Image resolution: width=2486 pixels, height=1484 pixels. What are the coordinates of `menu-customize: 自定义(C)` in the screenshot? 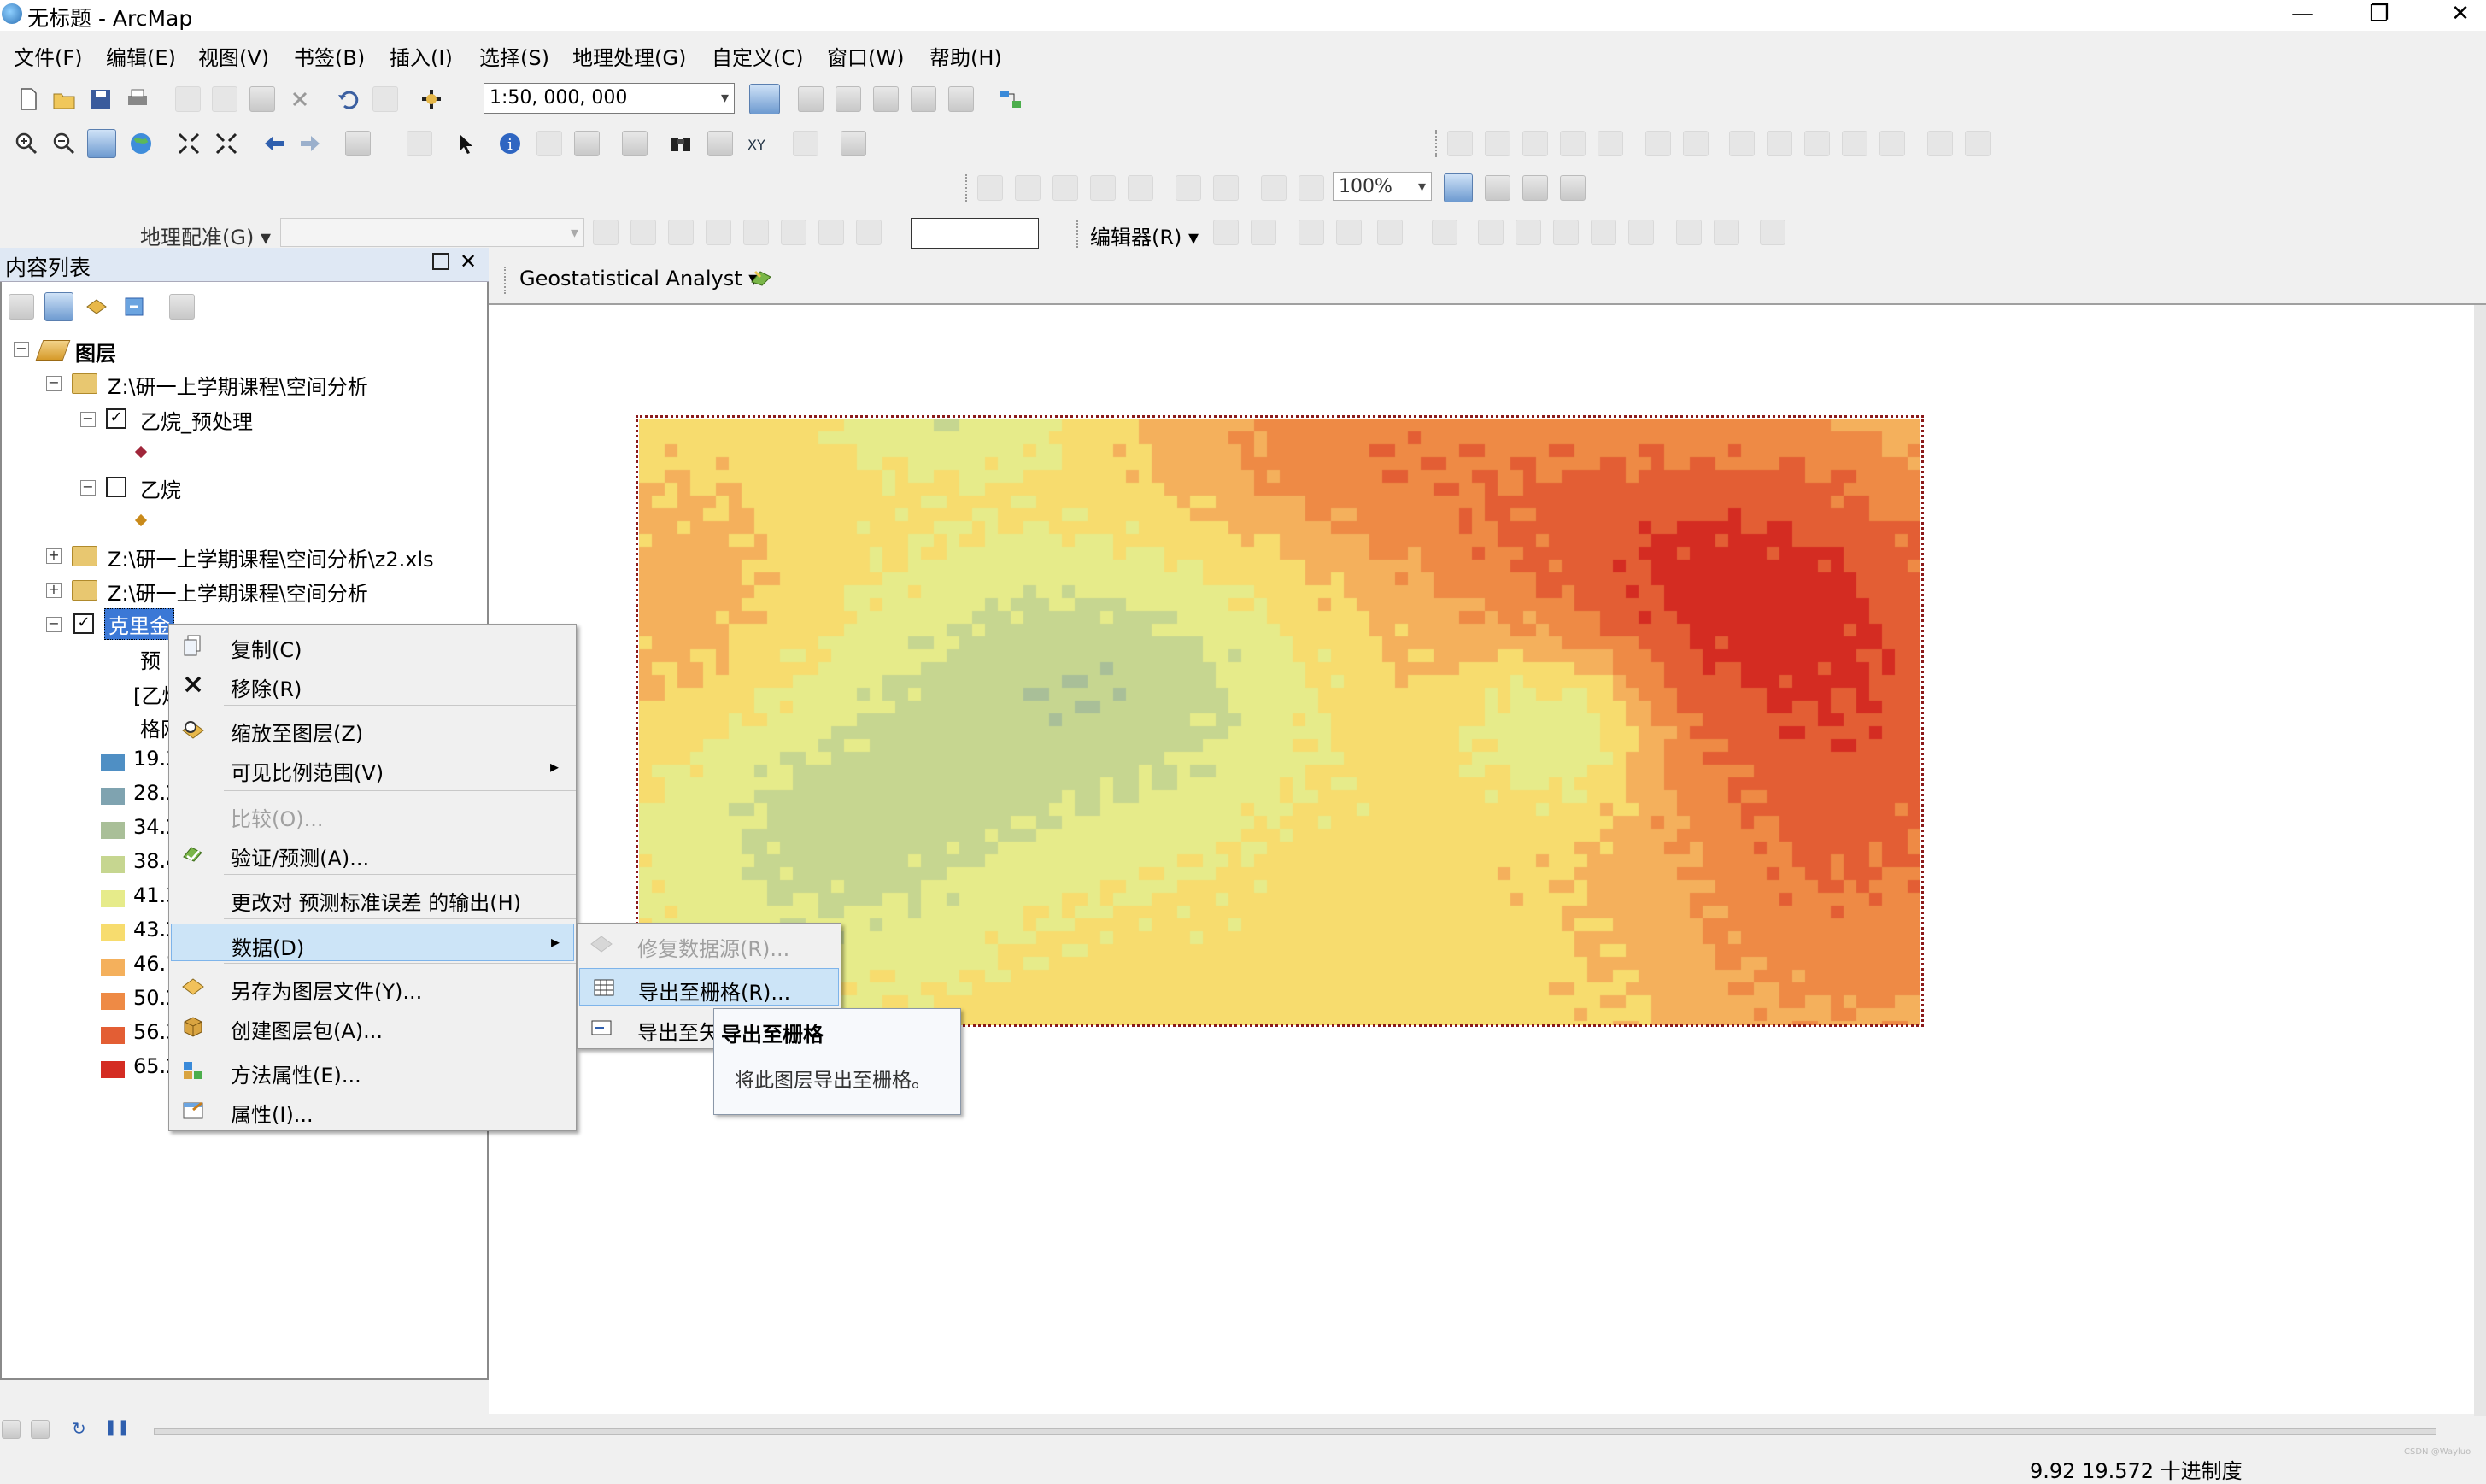 It's located at (757, 56).